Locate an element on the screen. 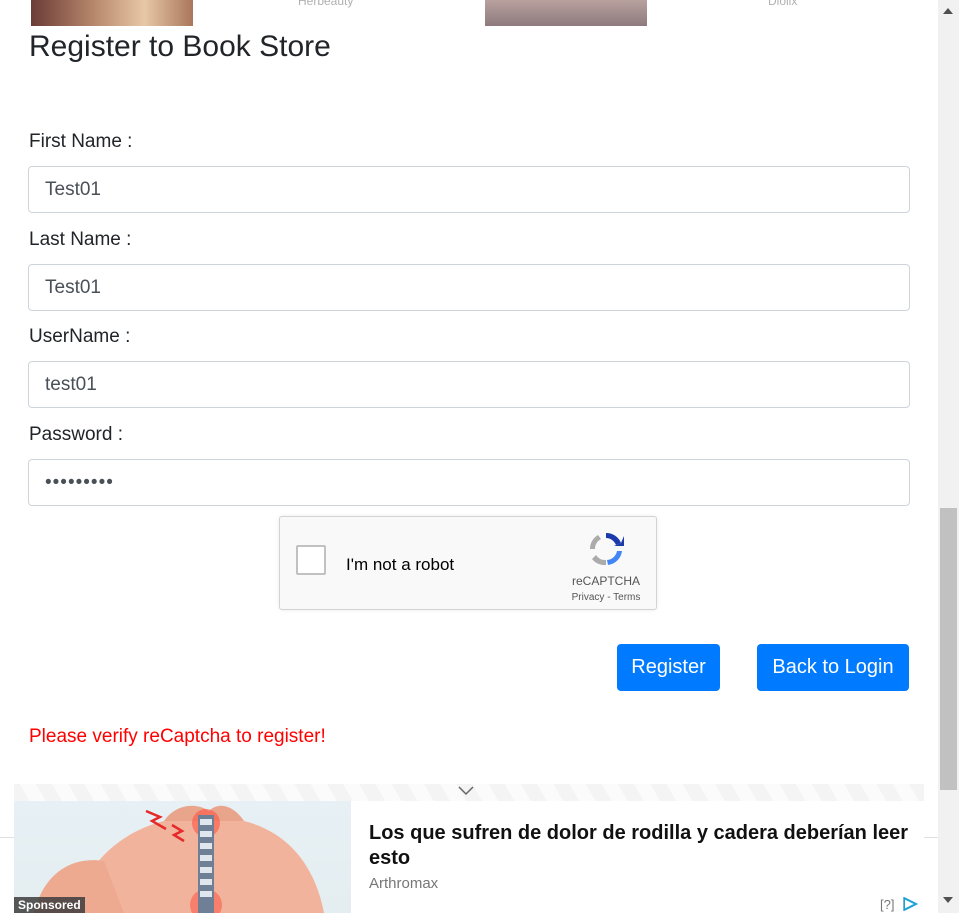  vertical-scrollbar is located at coordinates (948, 456).